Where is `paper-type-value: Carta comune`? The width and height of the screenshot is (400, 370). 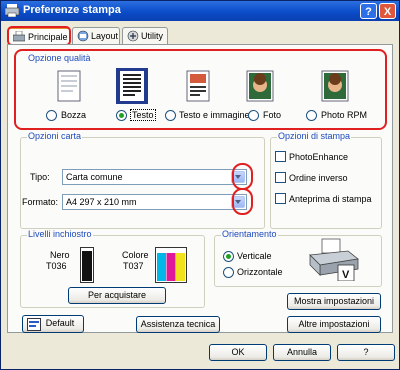 paper-type-value: Carta comune is located at coordinates (94, 177).